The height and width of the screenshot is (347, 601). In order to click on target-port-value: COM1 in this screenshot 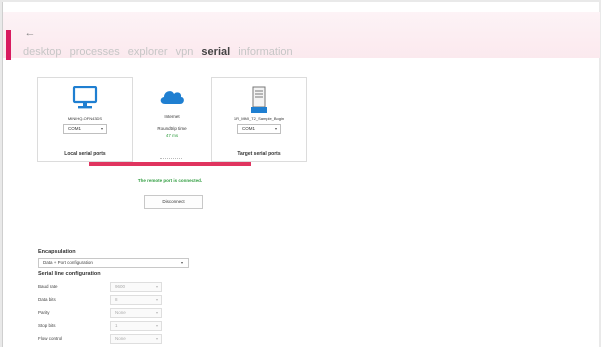, I will do `click(249, 128)`.